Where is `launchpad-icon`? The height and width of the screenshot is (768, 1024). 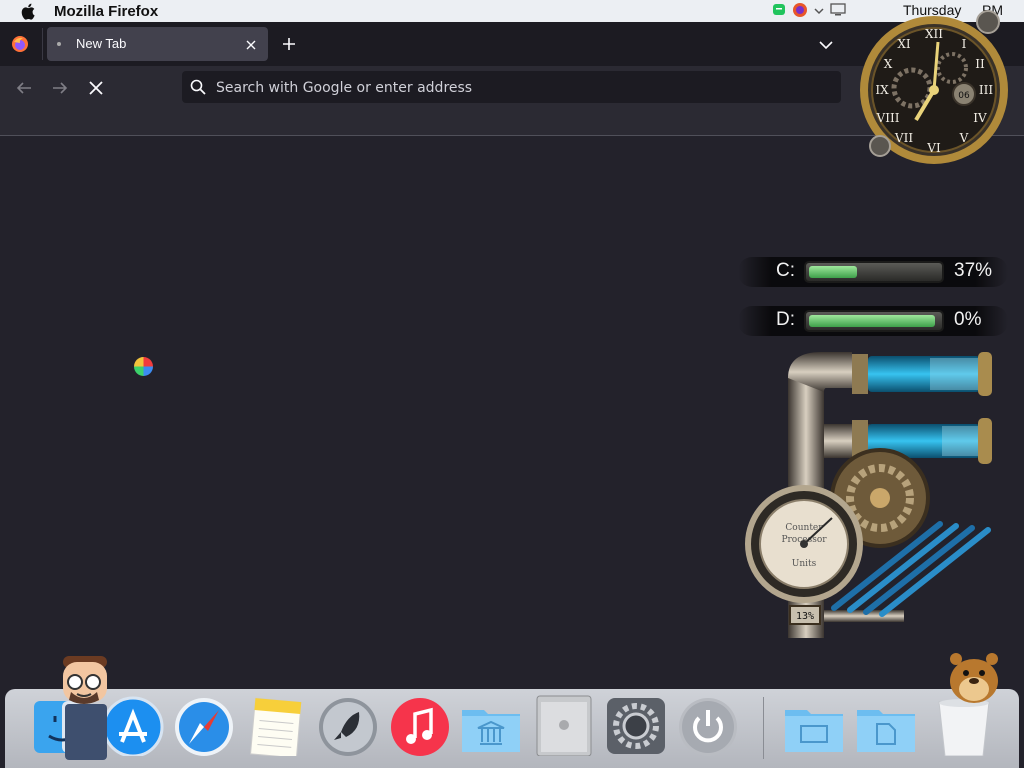
launchpad-icon is located at coordinates (348, 725).